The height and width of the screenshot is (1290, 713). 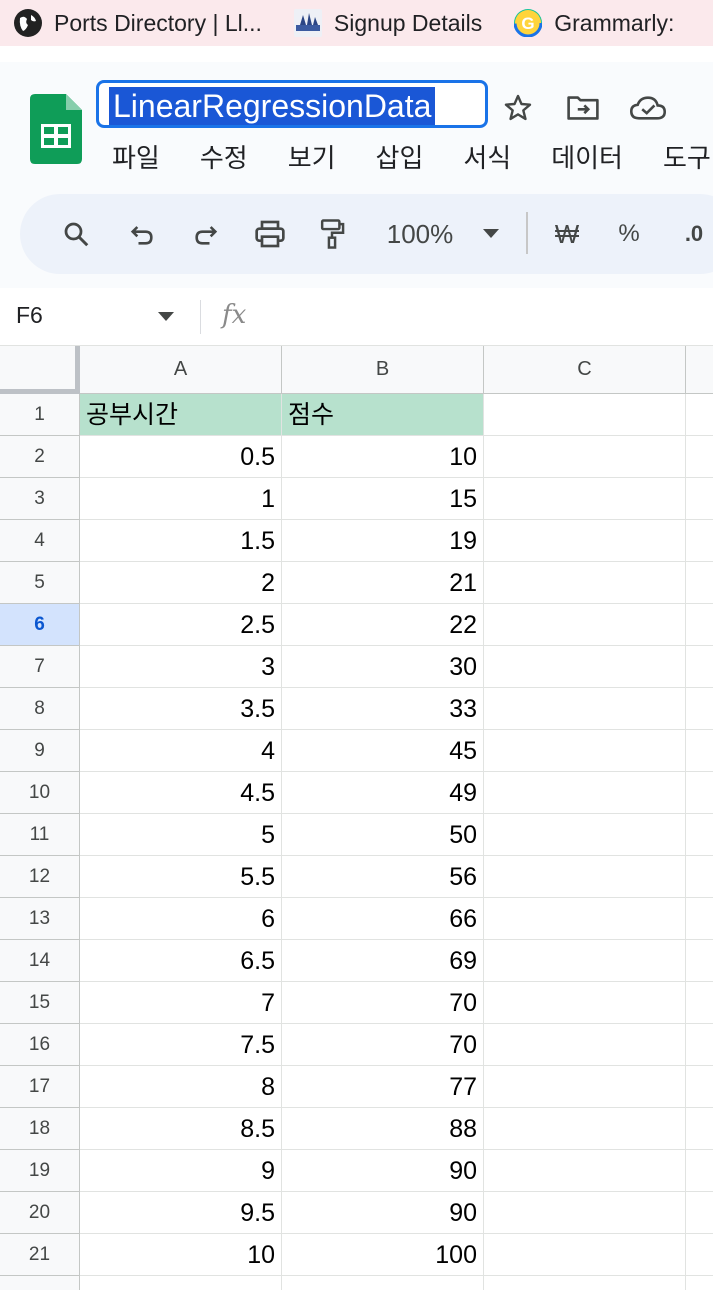 I want to click on row-header: 14, so click(x=40, y=961).